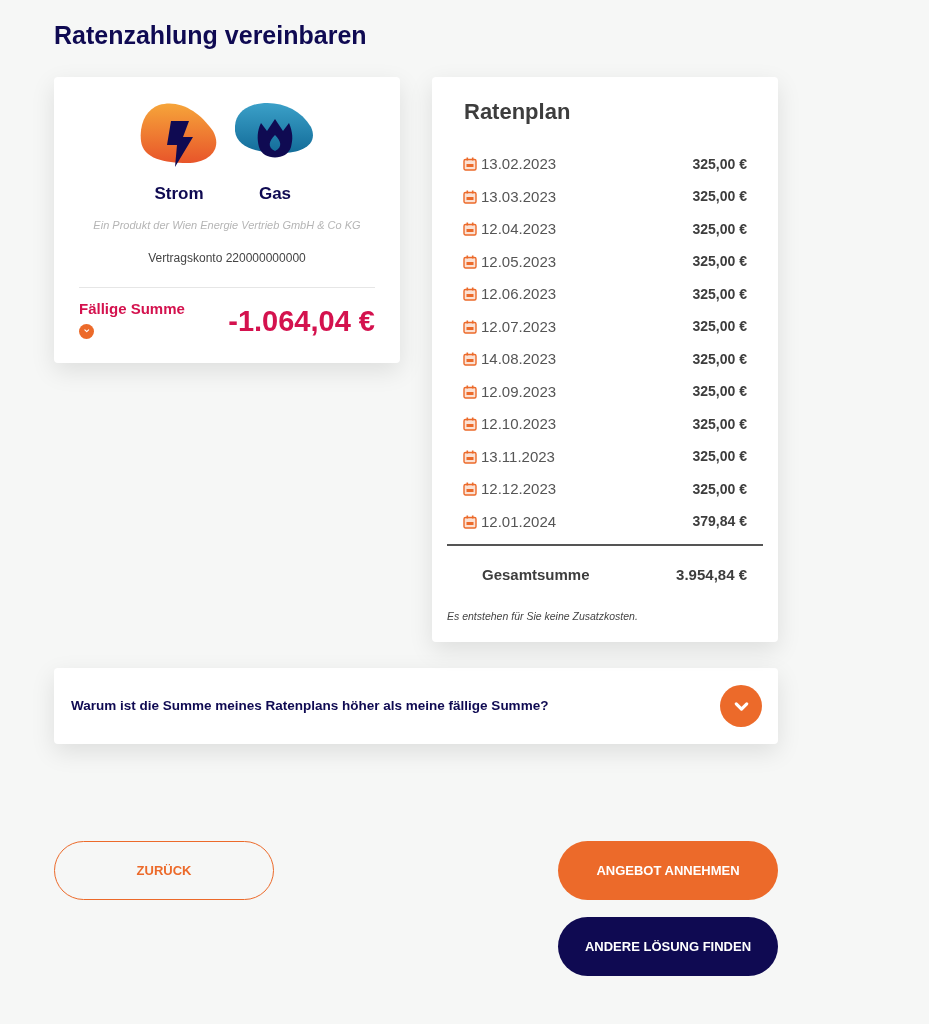 This screenshot has height=1024, width=929. What do you see at coordinates (519, 489) in the screenshot?
I see `due-date: 12.12.2023` at bounding box center [519, 489].